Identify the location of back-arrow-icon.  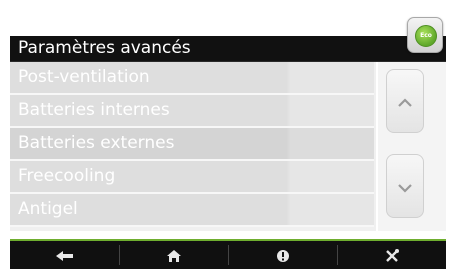
(65, 255).